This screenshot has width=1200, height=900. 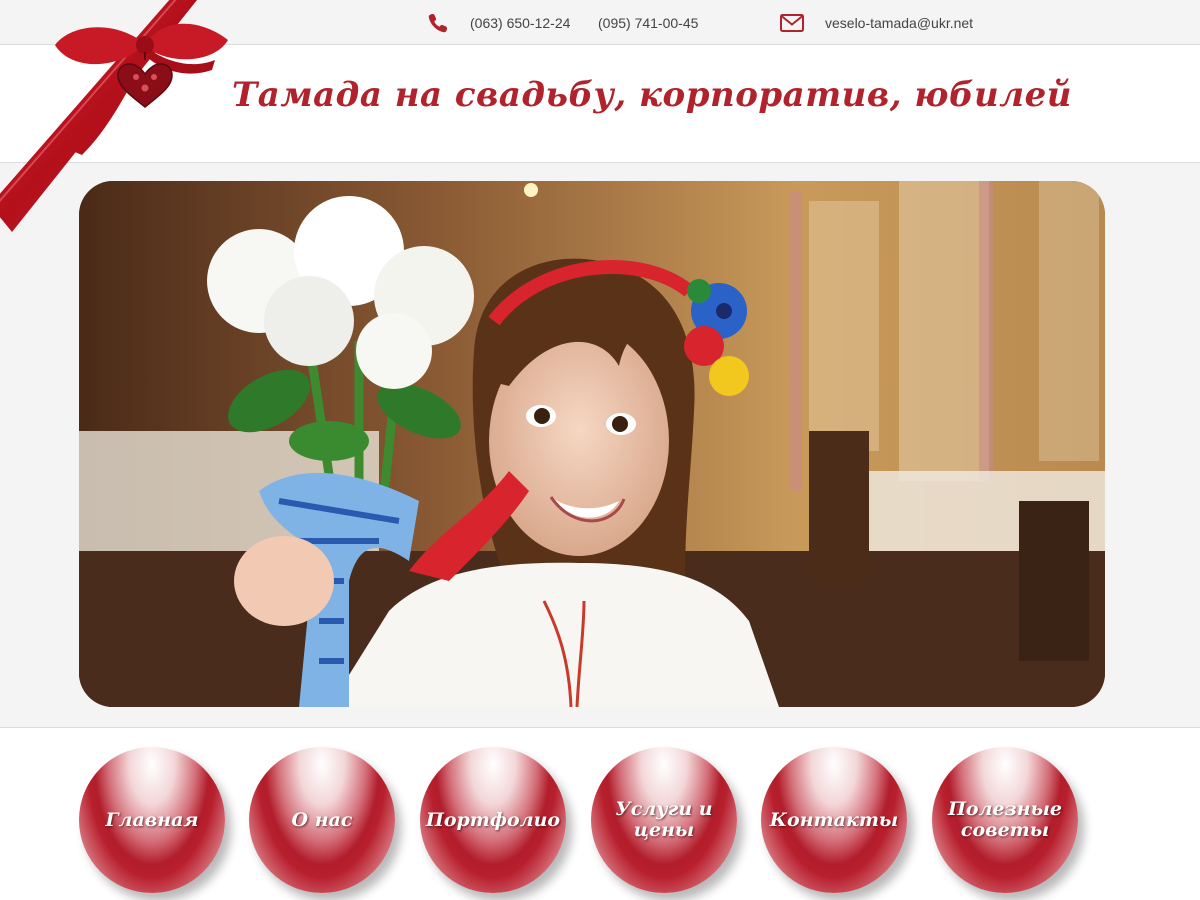 I want to click on nav-about-label: О нас, so click(x=322, y=819).